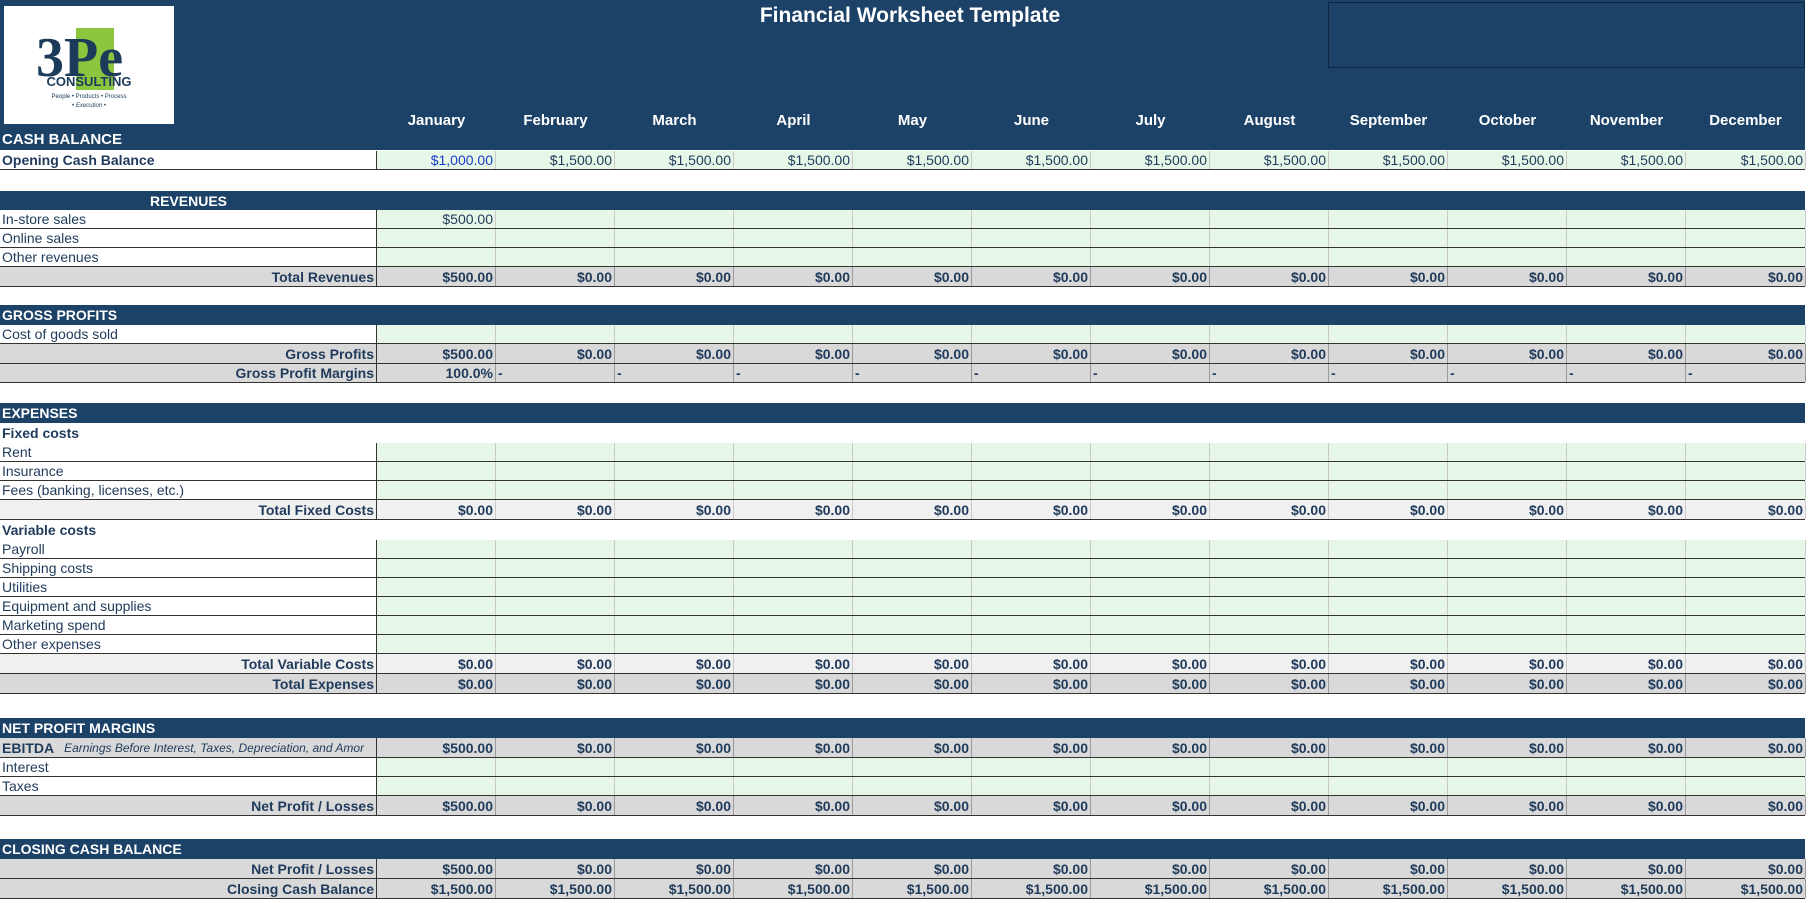  Describe the element at coordinates (188, 728) in the screenshot. I see `row-label-cell: NET PROFIT MARGINS` at that location.